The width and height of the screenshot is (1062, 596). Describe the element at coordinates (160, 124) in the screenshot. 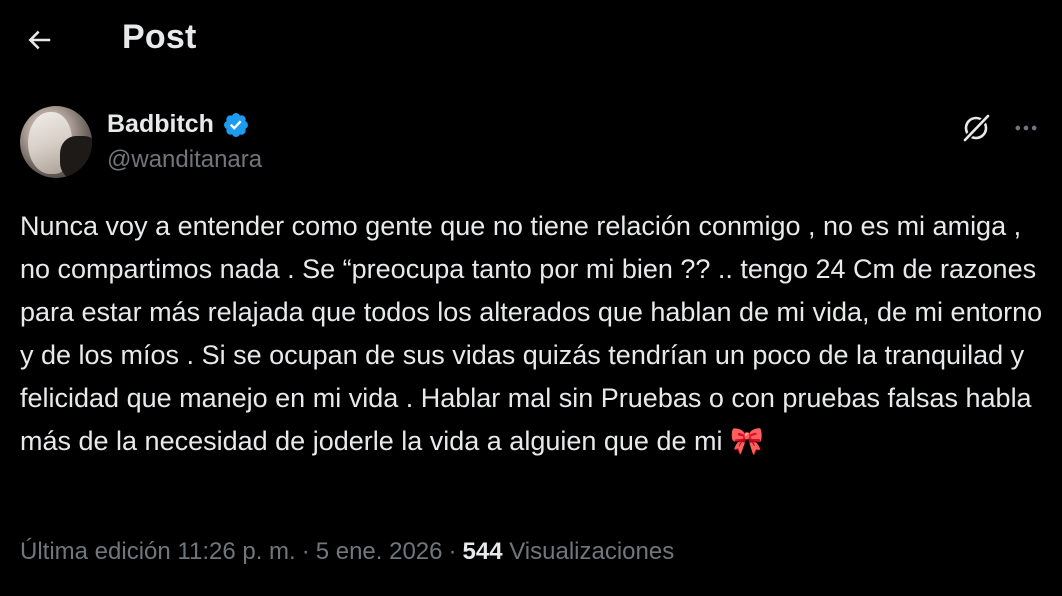

I see `author-display-name: Badbitch` at that location.